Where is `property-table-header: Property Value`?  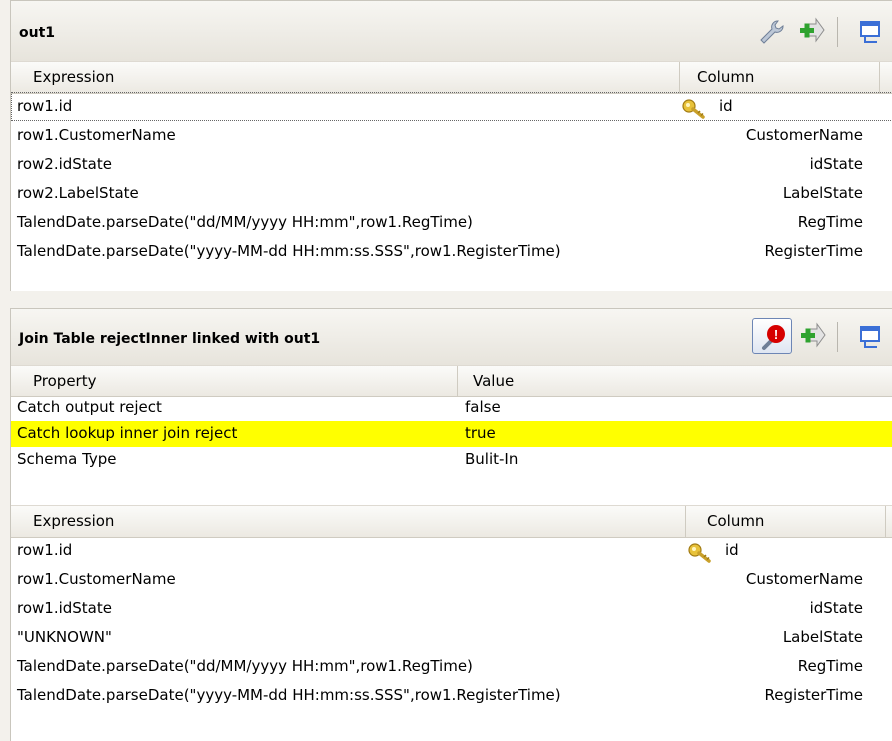 property-table-header: Property Value is located at coordinates (451, 381).